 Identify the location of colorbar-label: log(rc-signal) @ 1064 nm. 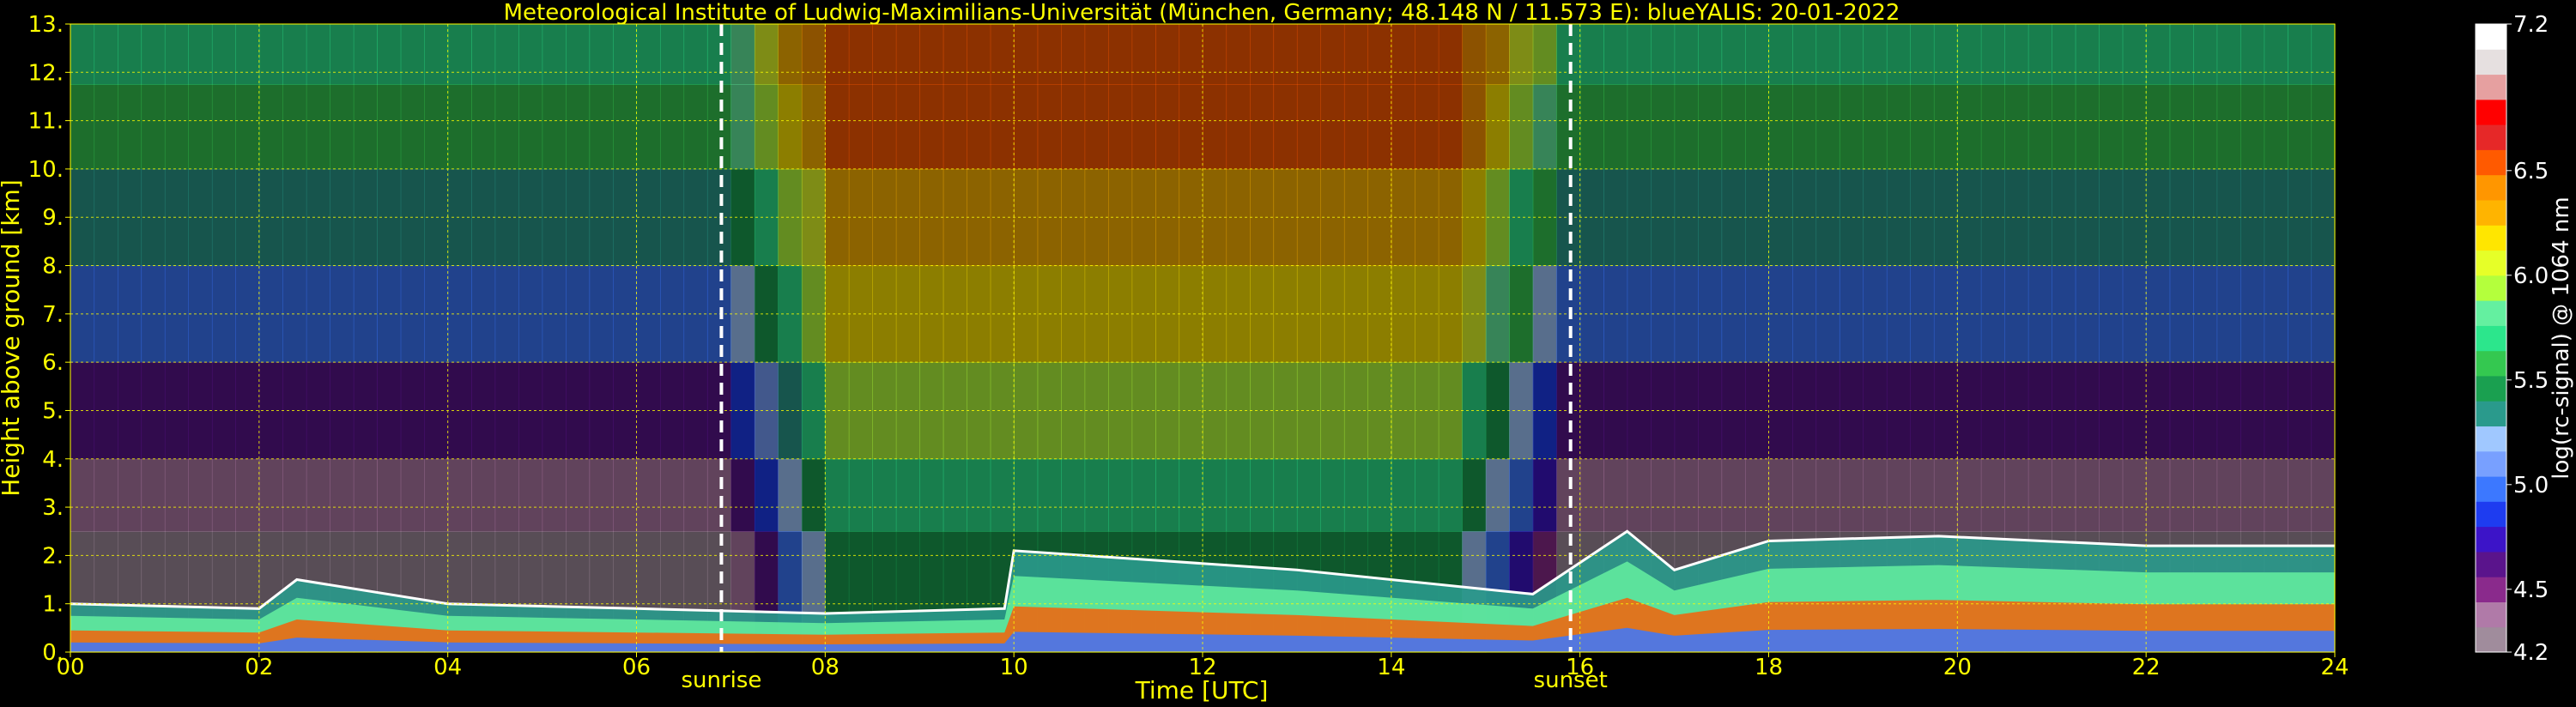
(2561, 337).